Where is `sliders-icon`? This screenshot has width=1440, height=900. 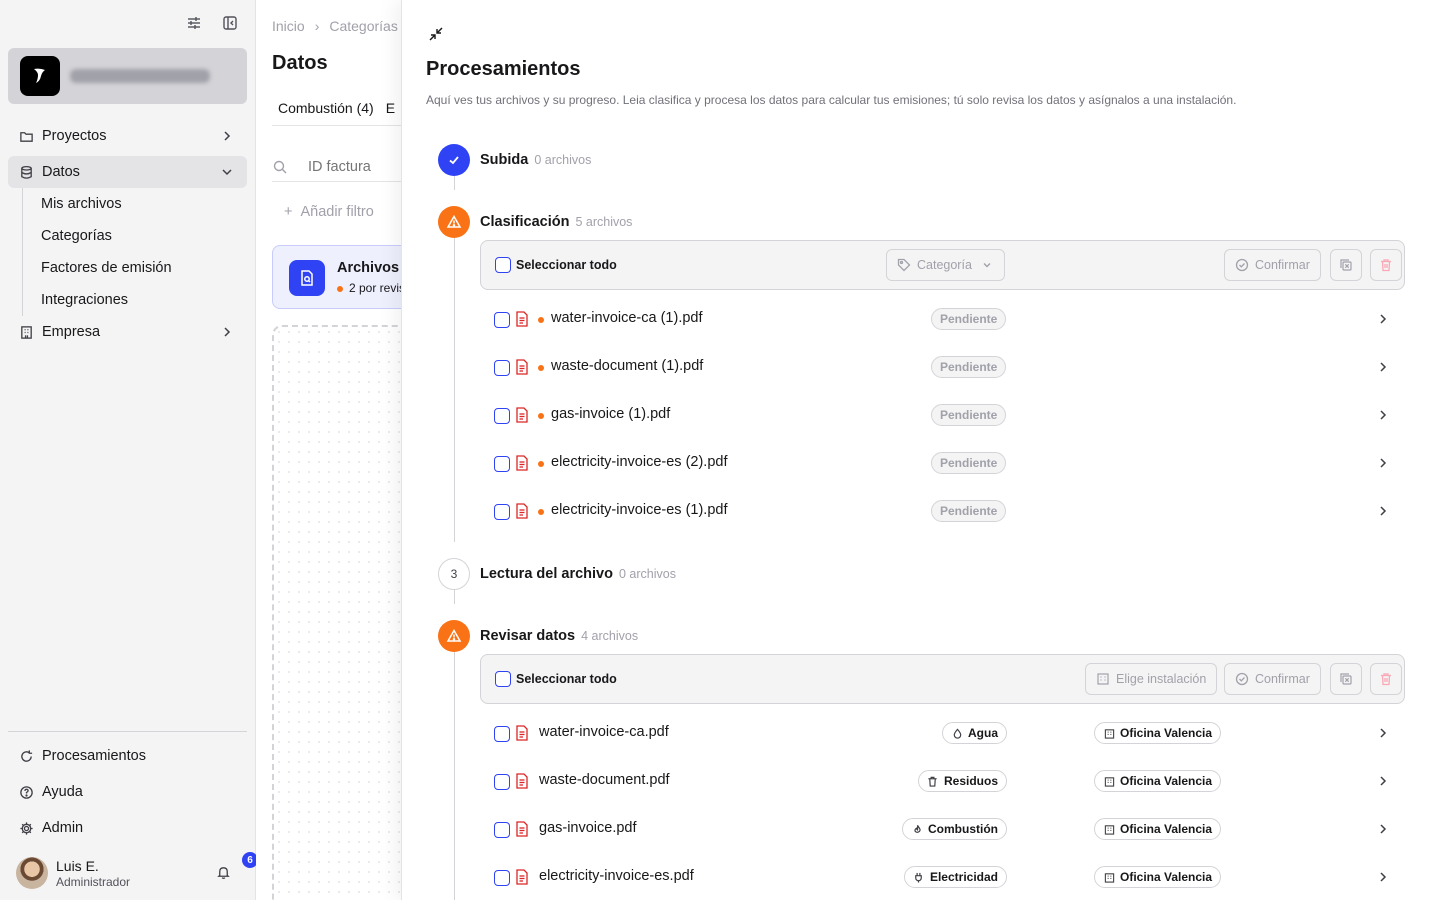 sliders-icon is located at coordinates (194, 23).